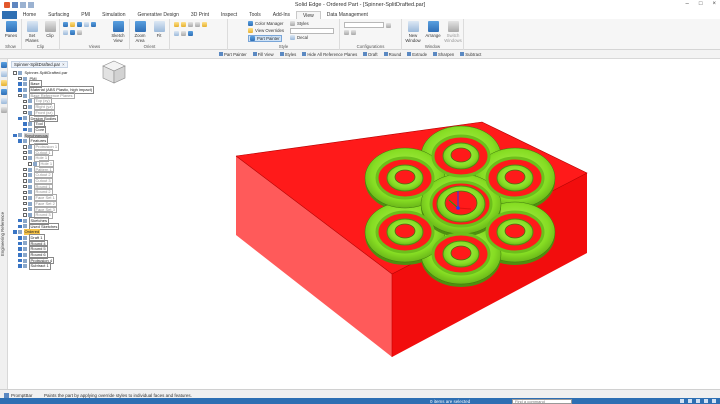 This screenshot has height=404, width=720. I want to click on tab-file, so click(9, 15).